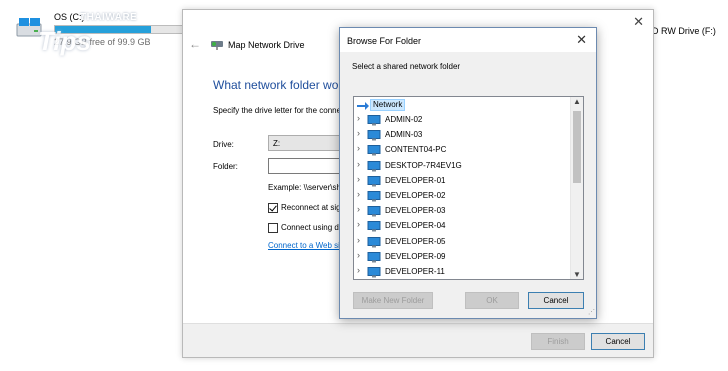 The height and width of the screenshot is (371, 728). I want to click on credentials-checkbox, so click(273, 228).